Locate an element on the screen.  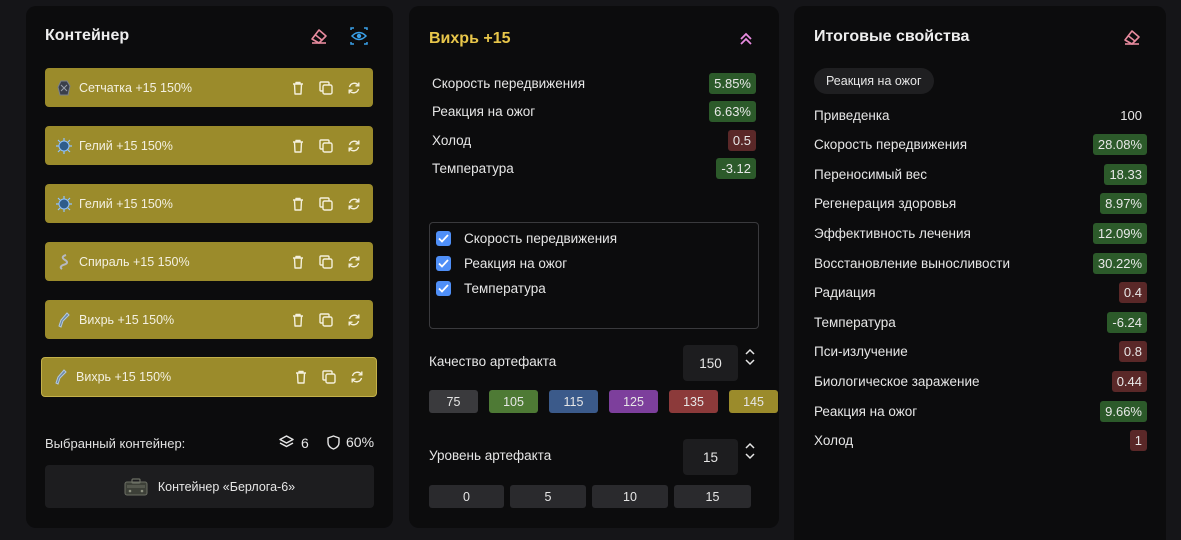
level-stepper is located at coordinates (750, 451).